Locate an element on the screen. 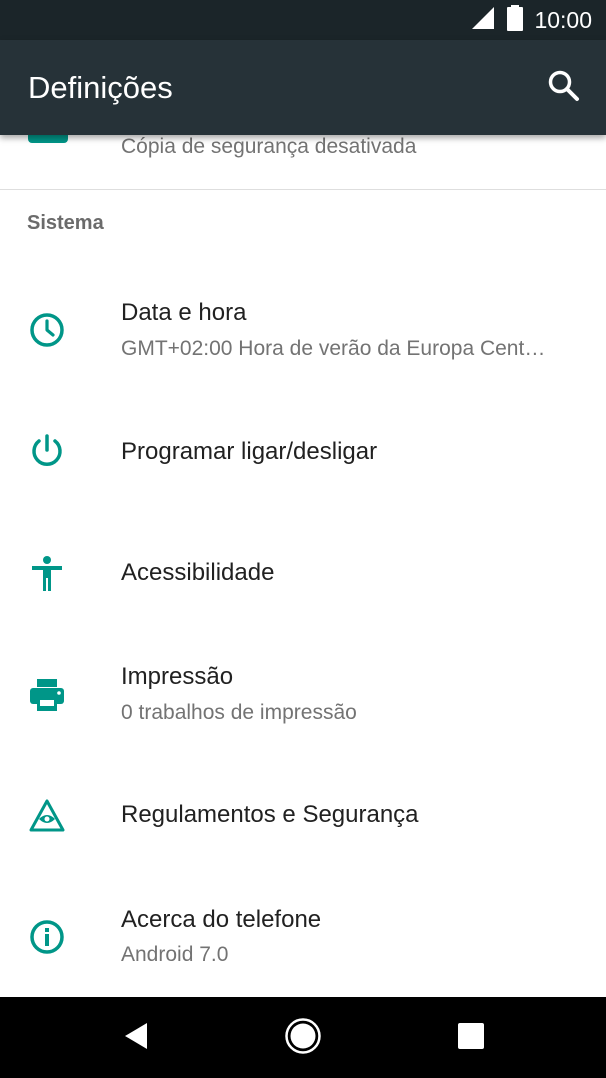 The image size is (606, 1078). back-button is located at coordinates (136, 1038).